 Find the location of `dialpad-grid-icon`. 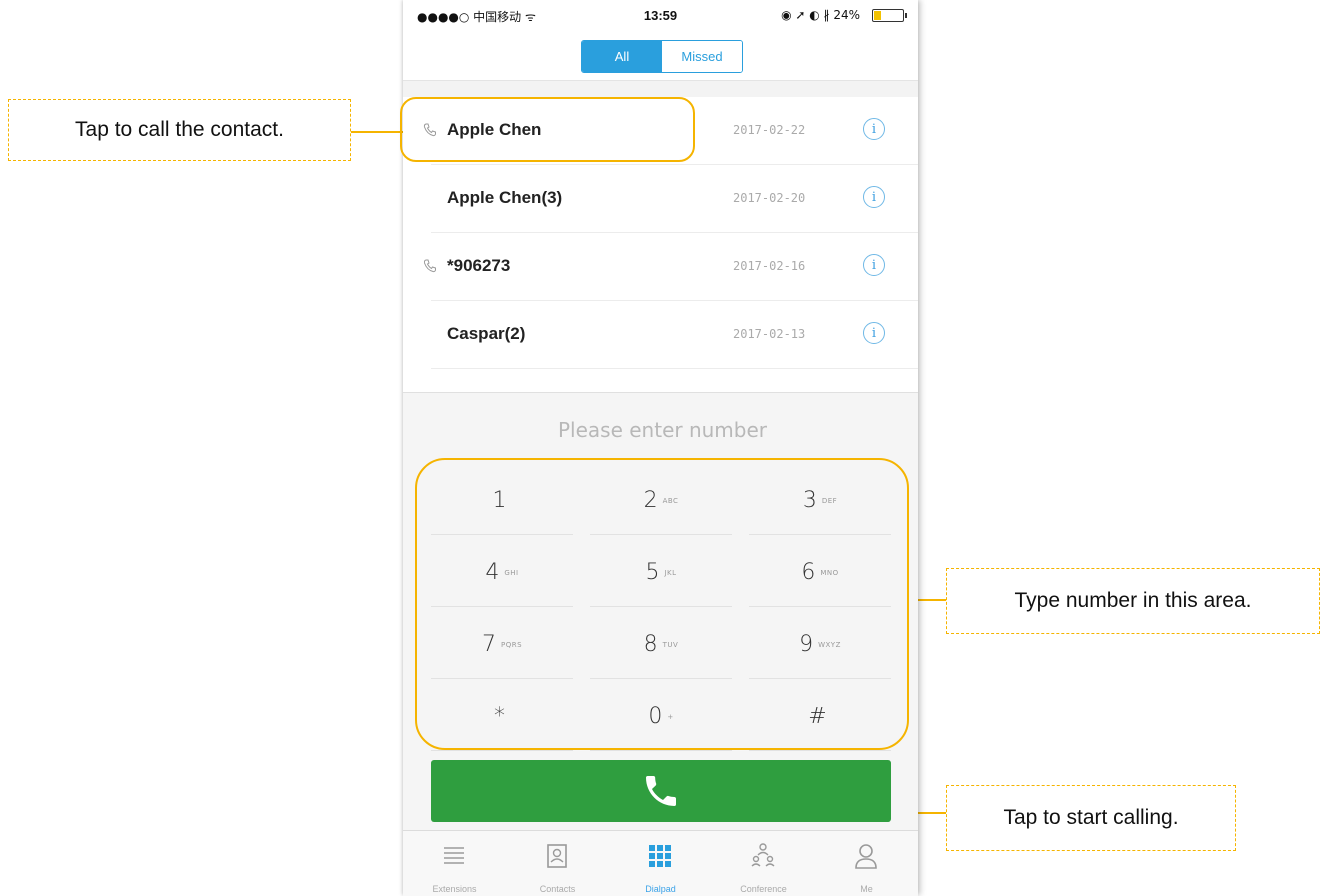

dialpad-grid-icon is located at coordinates (660, 856).